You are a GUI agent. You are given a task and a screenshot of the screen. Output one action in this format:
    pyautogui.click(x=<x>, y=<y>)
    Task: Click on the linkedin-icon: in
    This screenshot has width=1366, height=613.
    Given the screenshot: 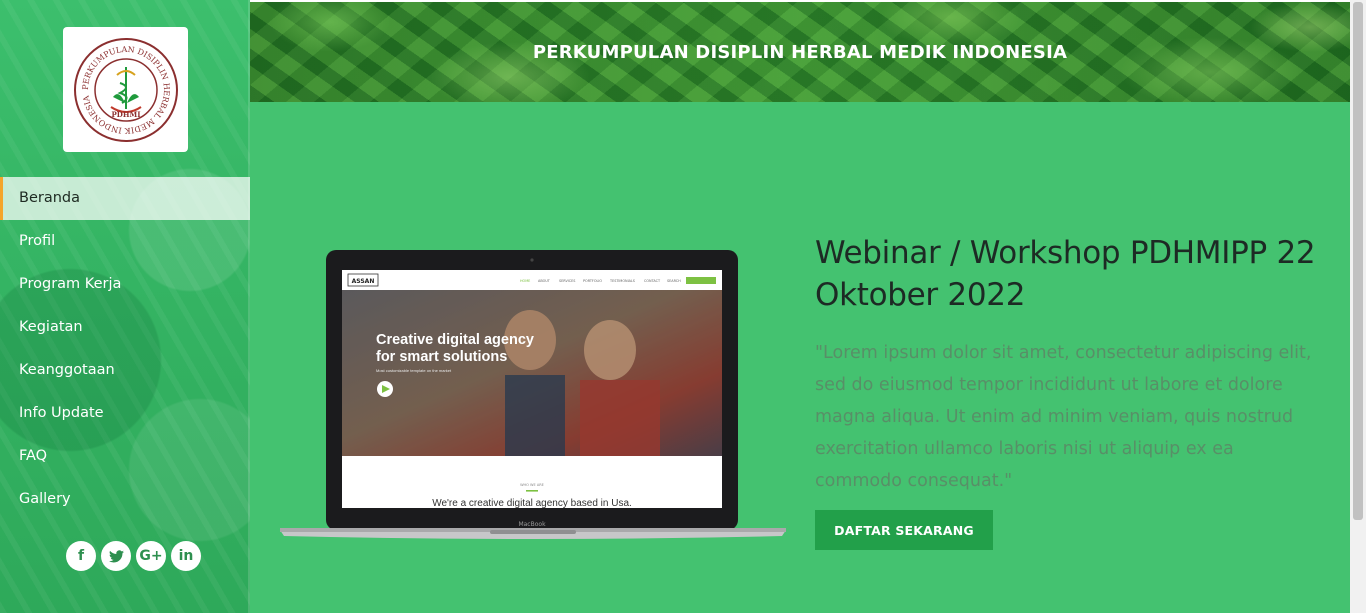 What is the action you would take?
    pyautogui.click(x=186, y=556)
    